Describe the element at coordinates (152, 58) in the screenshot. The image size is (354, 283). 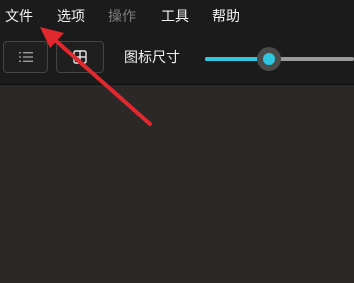
I see `icon-size-label: 图标尺寸` at that location.